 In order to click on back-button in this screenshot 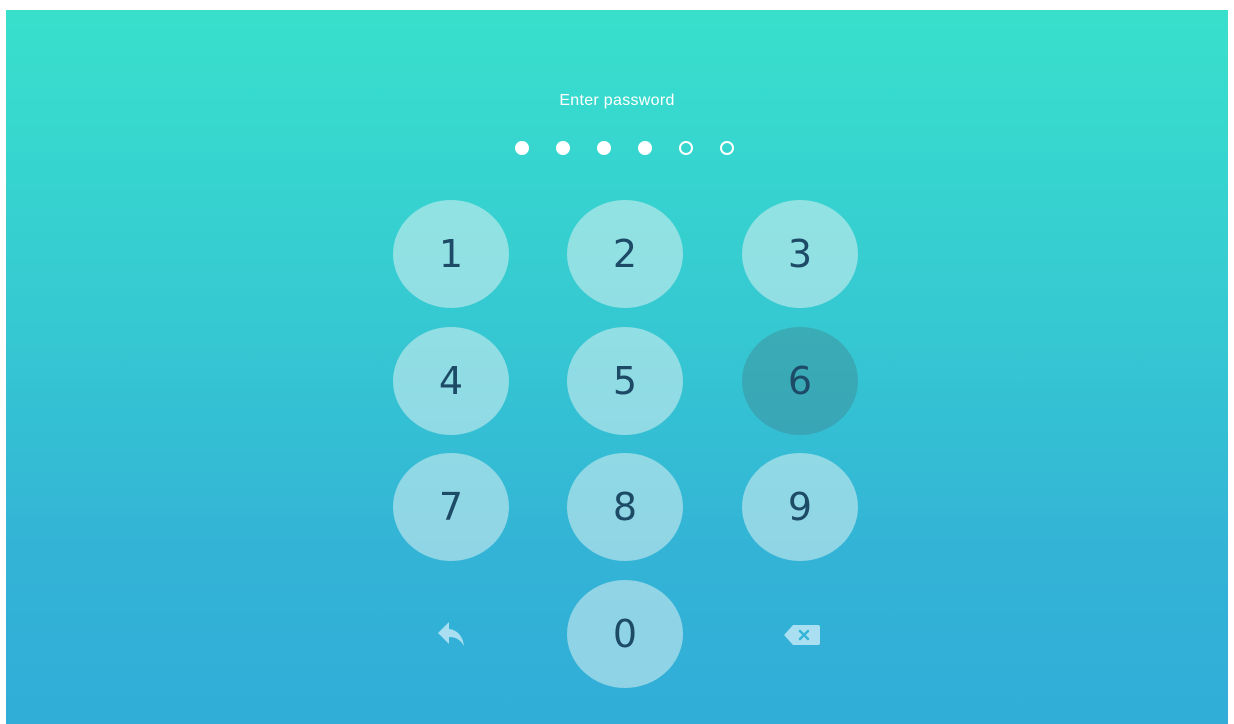, I will do `click(452, 635)`.